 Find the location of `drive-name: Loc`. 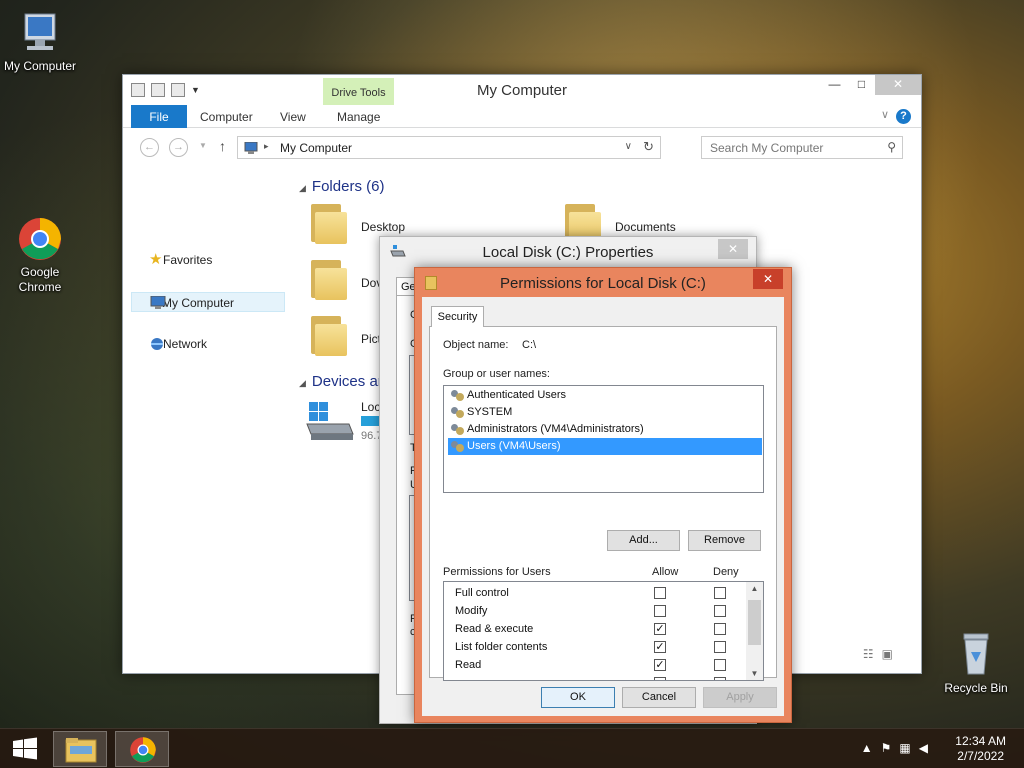

drive-name: Loc is located at coordinates (370, 407).